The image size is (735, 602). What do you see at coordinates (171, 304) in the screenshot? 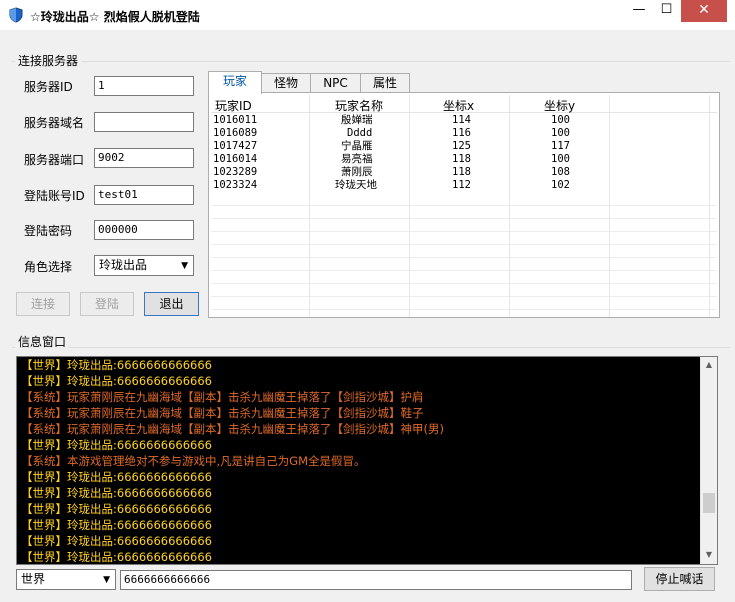
I see `exit-button: 退出` at bounding box center [171, 304].